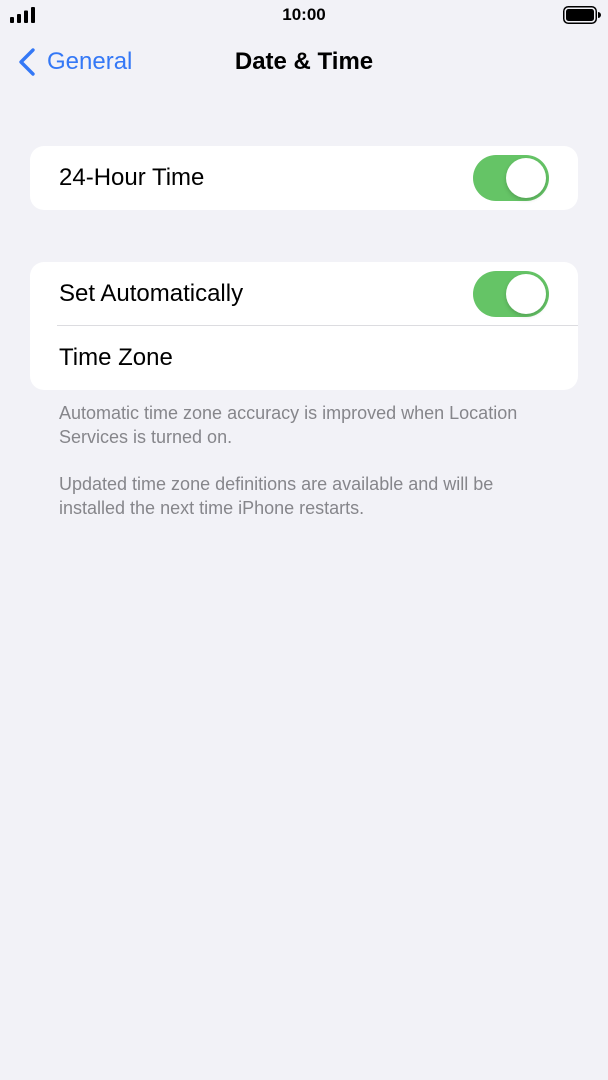  I want to click on automatic-time-group: Set Automatically Time Zone, so click(304, 326).